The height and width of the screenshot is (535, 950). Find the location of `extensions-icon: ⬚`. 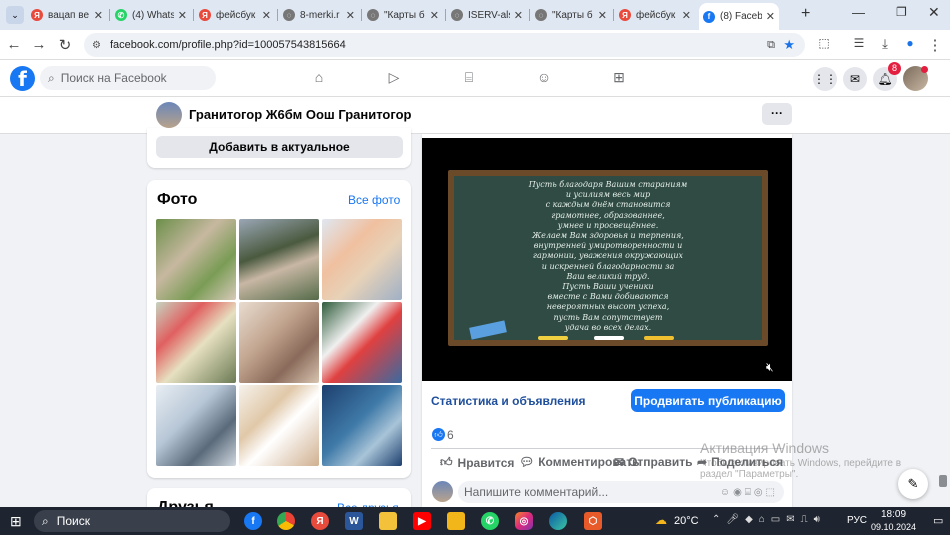

extensions-icon: ⬚ is located at coordinates (824, 43).